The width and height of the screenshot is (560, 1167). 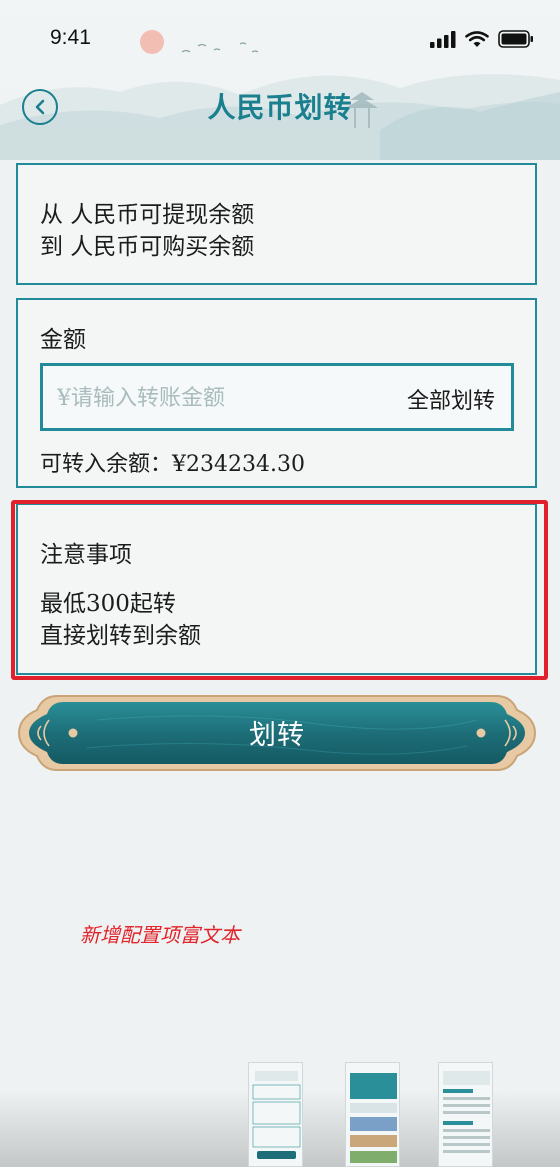 What do you see at coordinates (443, 39) in the screenshot?
I see `cellular-signal-icon` at bounding box center [443, 39].